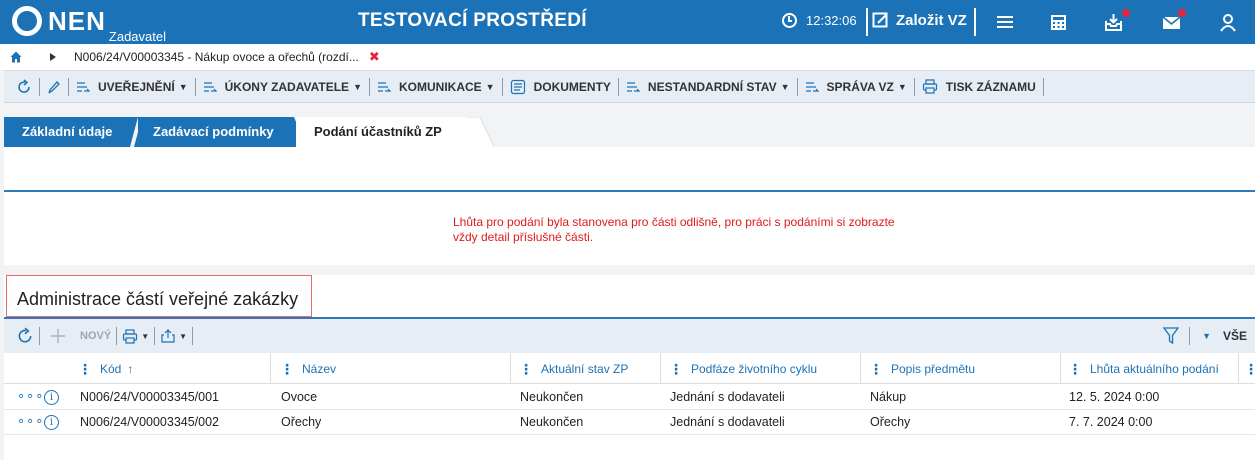 The width and height of the screenshot is (1255, 460). What do you see at coordinates (16, 57) in the screenshot?
I see `home-icon` at bounding box center [16, 57].